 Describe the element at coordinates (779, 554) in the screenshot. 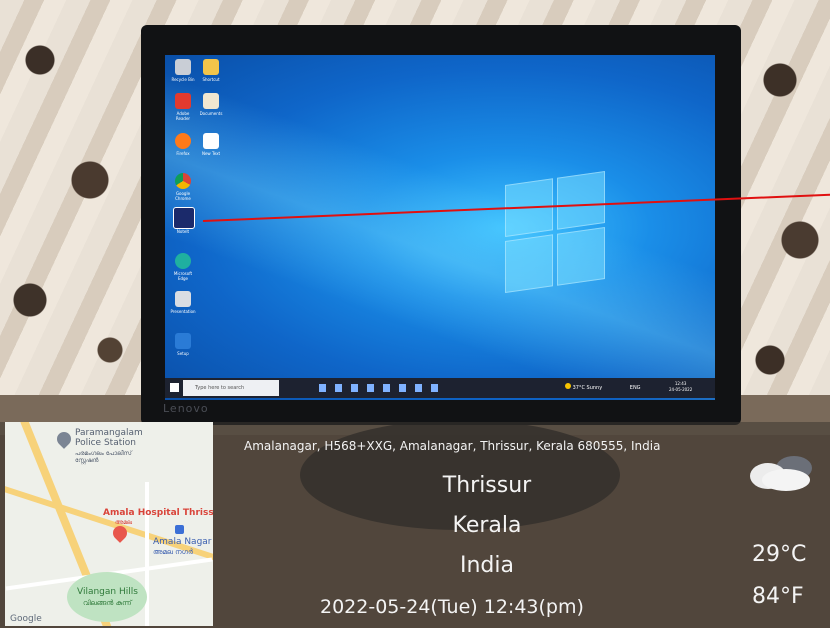

I see `temperature-celsius: 29°C` at that location.